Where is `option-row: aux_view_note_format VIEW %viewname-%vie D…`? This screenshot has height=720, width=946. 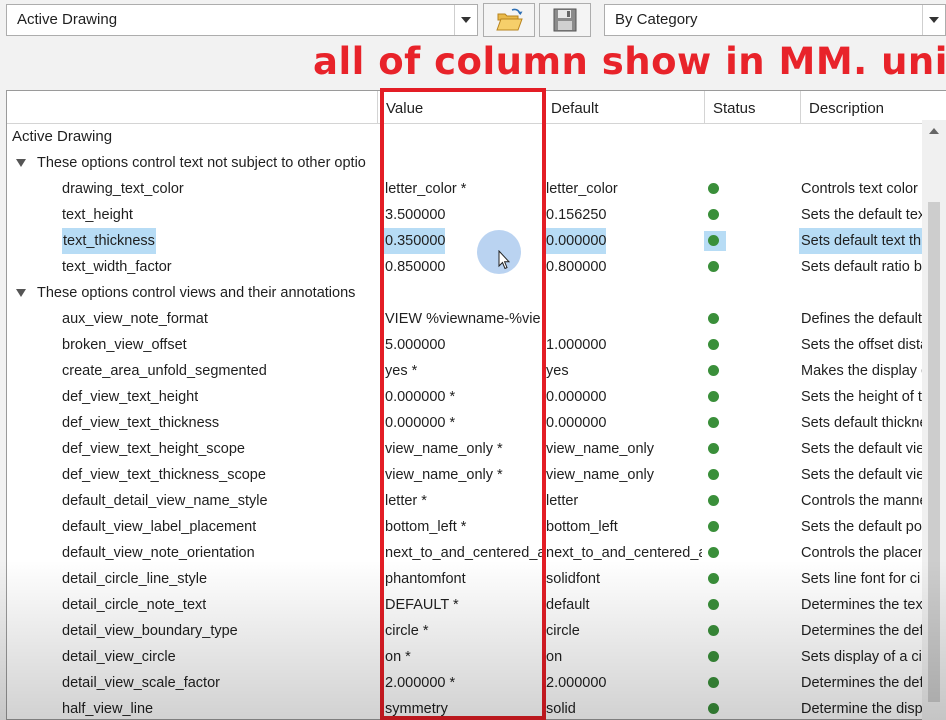 option-row: aux_view_note_format VIEW %viewname-%vie D… is located at coordinates (476, 319).